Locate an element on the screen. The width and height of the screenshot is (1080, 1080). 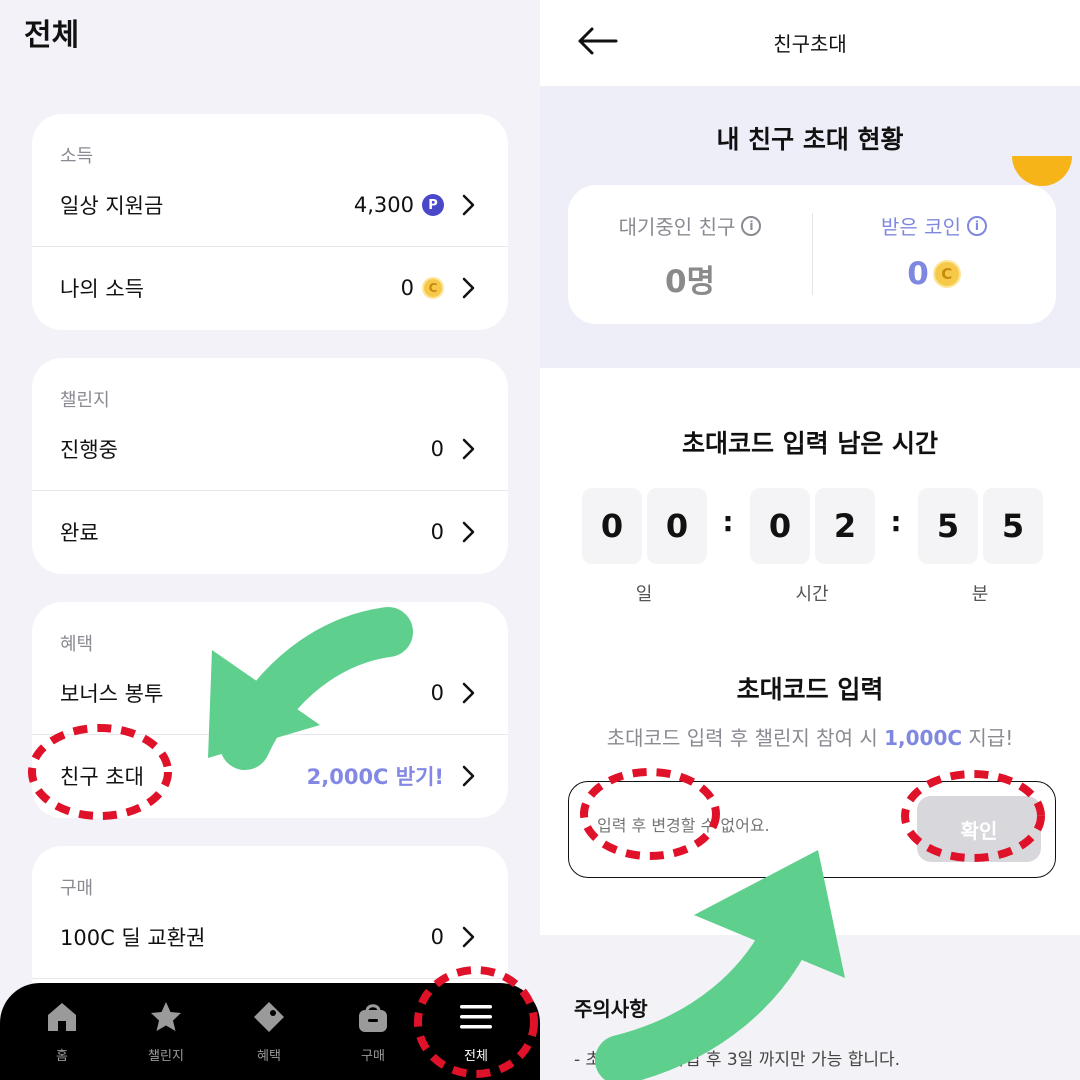
pending-label: 대기중인 친구 is located at coordinates (677, 227).